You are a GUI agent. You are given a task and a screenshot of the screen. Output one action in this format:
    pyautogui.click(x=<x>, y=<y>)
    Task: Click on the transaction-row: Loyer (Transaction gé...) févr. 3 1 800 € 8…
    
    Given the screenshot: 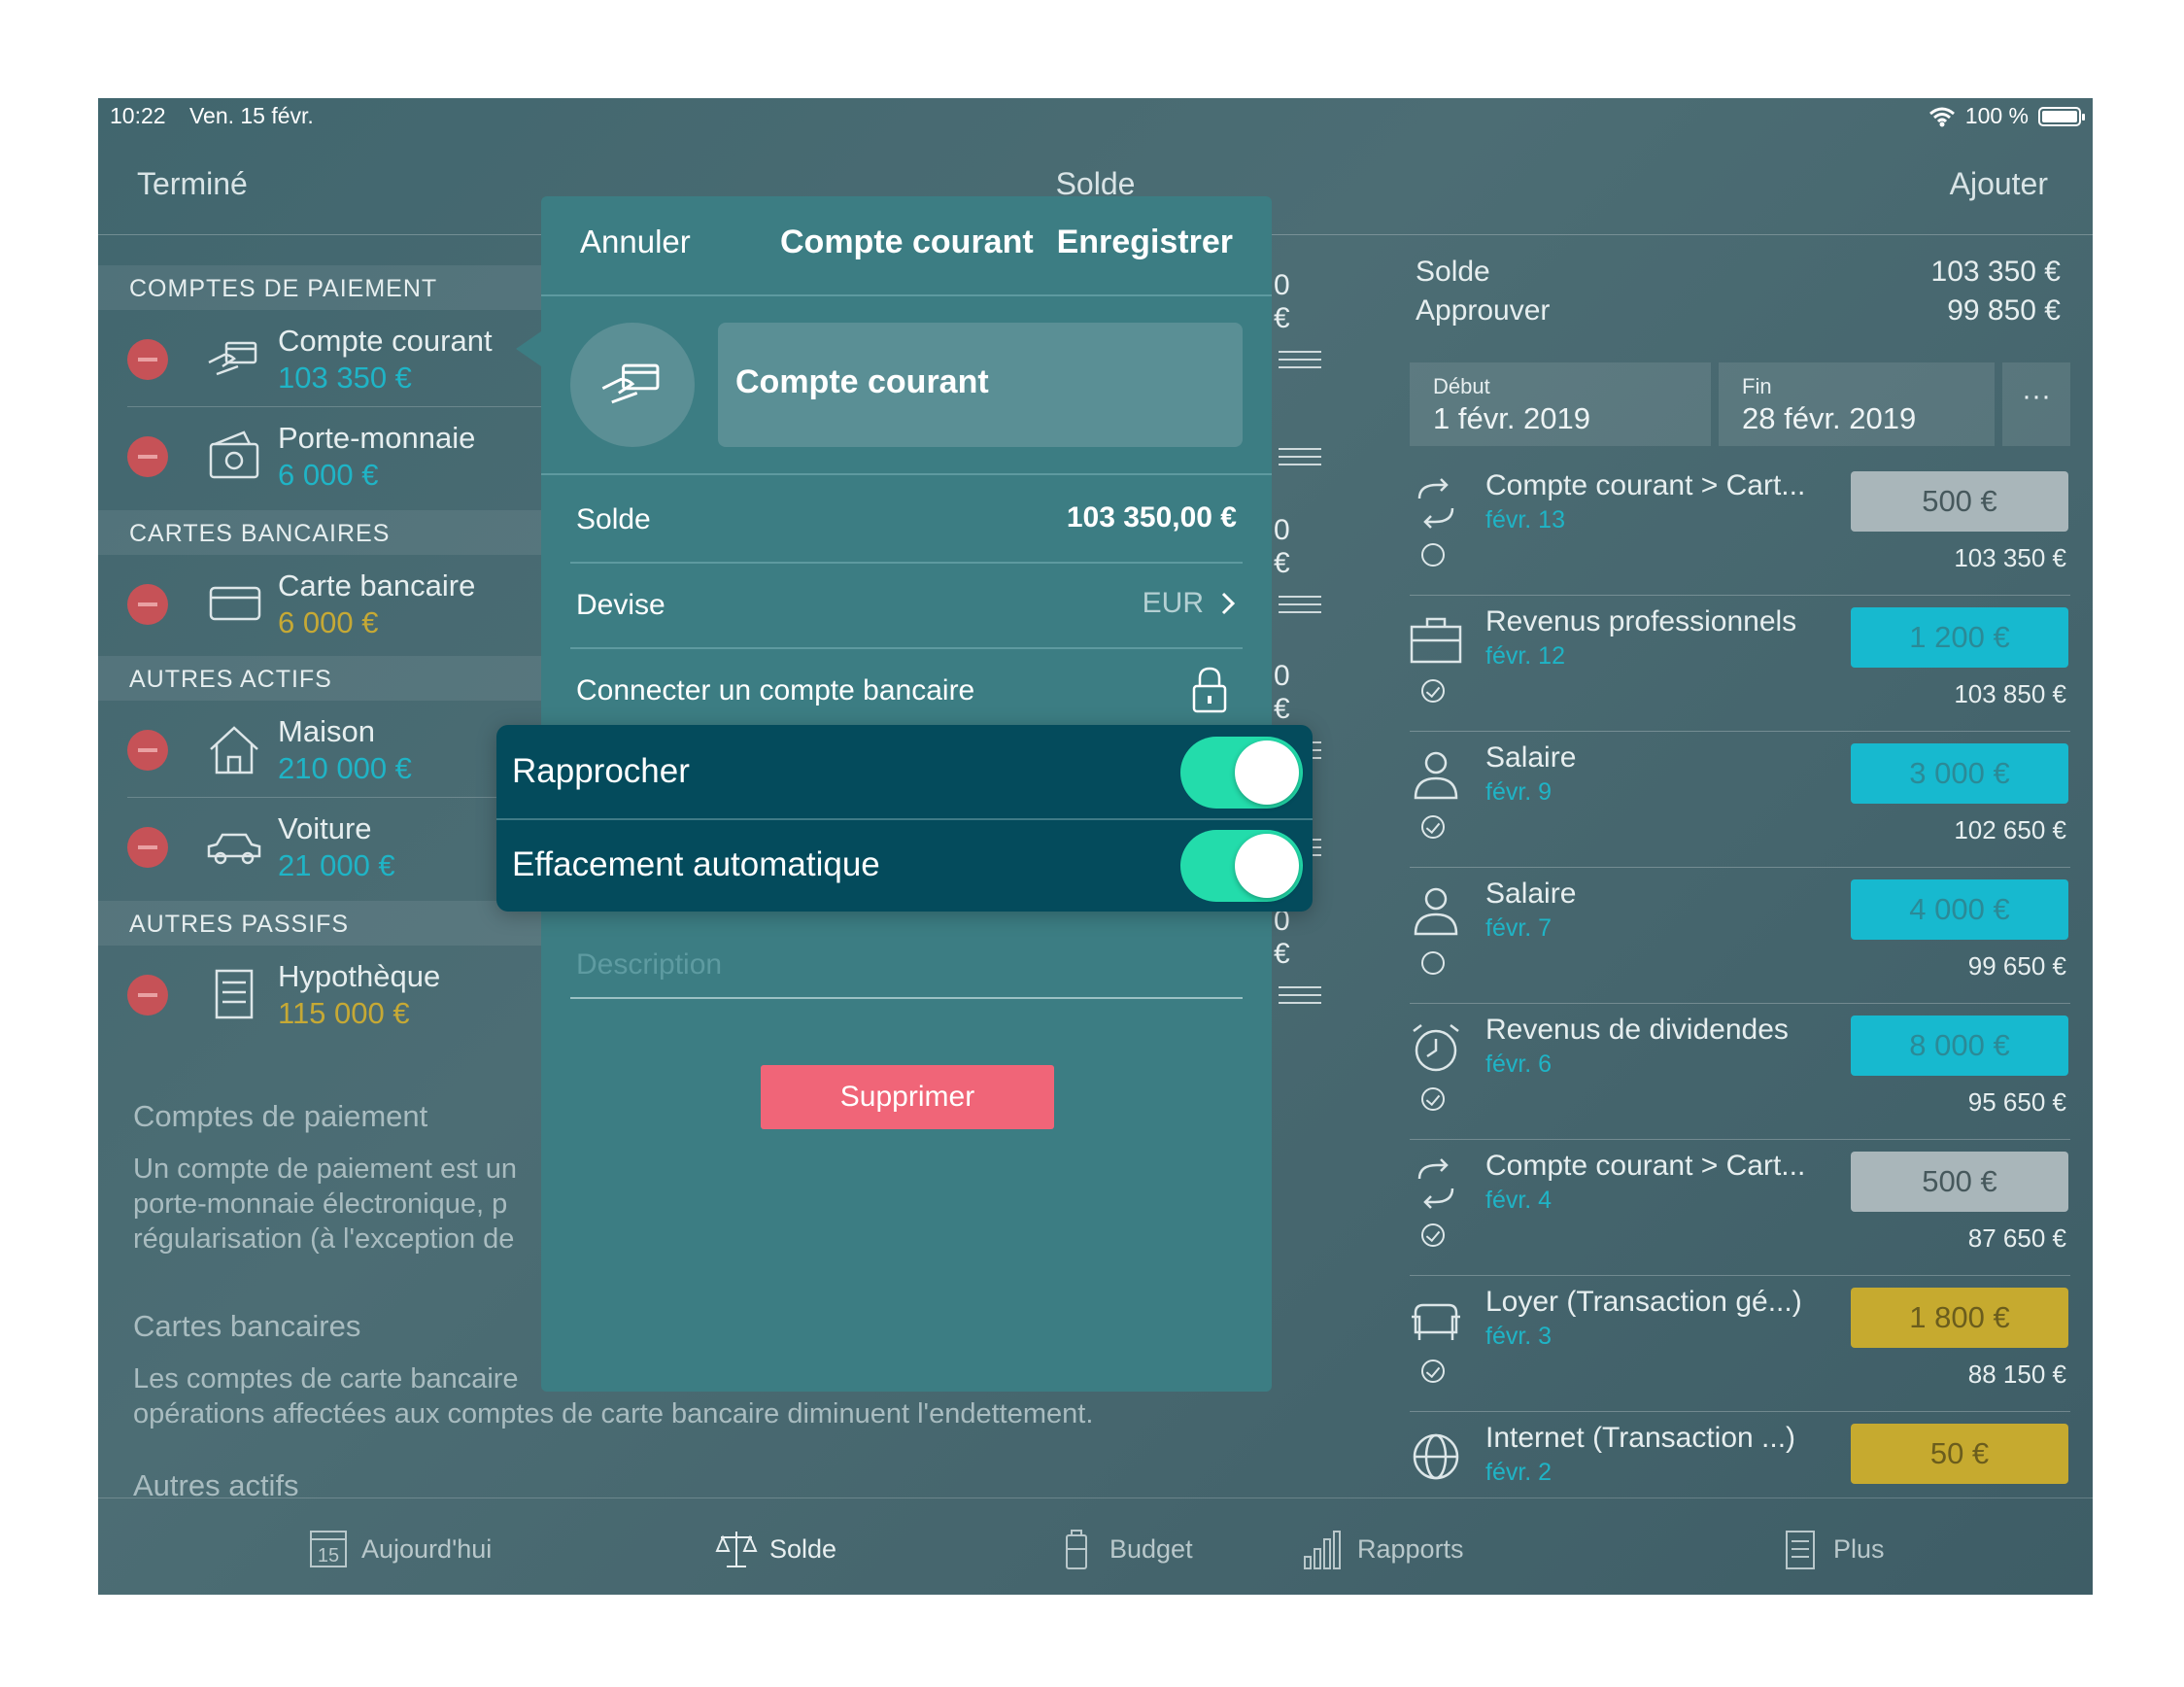 What is the action you would take?
    pyautogui.click(x=1740, y=1344)
    